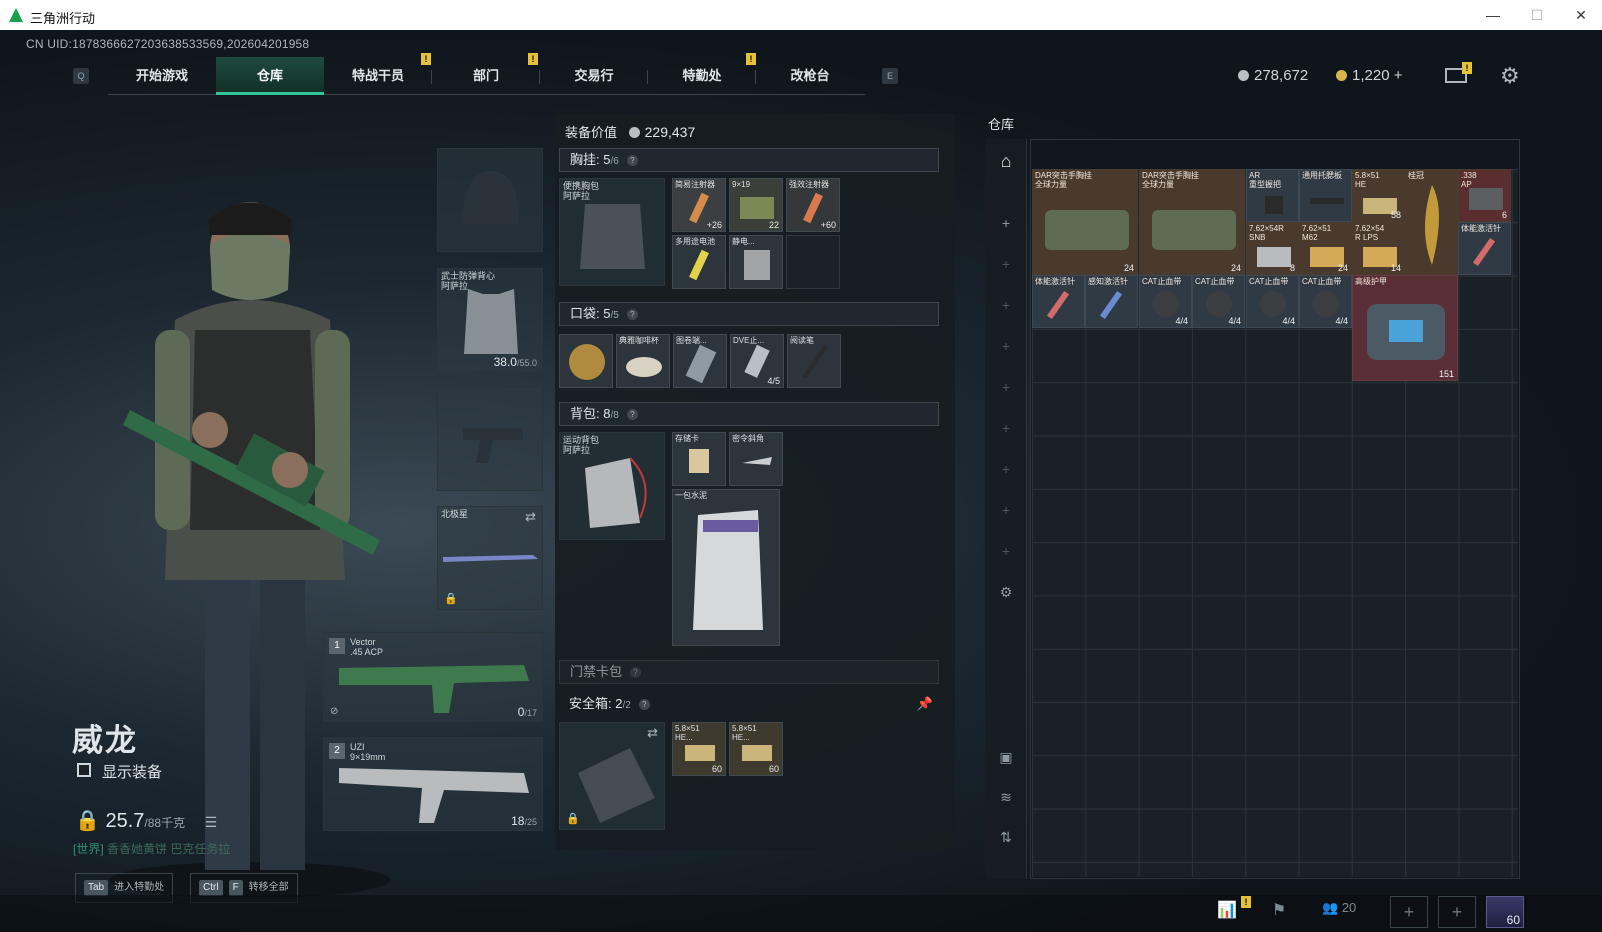 The height and width of the screenshot is (932, 1602). Describe the element at coordinates (1325, 248) in the screenshot. I see `warehouse-item: 7.62×51 M62 24` at that location.